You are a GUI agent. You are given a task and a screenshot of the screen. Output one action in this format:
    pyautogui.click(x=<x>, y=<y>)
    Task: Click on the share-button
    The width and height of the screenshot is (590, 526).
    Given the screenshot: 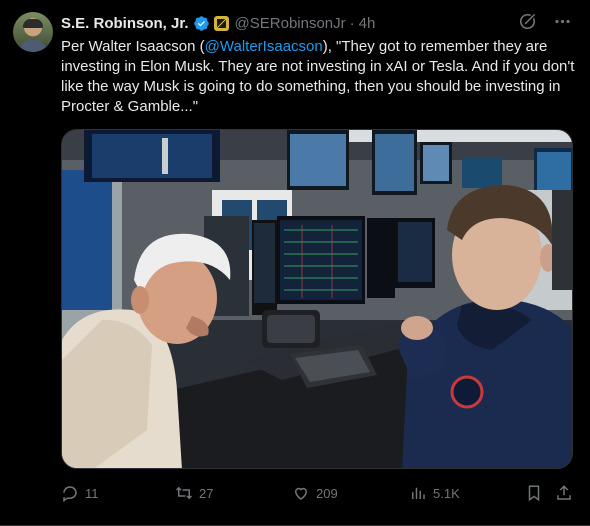 What is the action you would take?
    pyautogui.click(x=564, y=493)
    